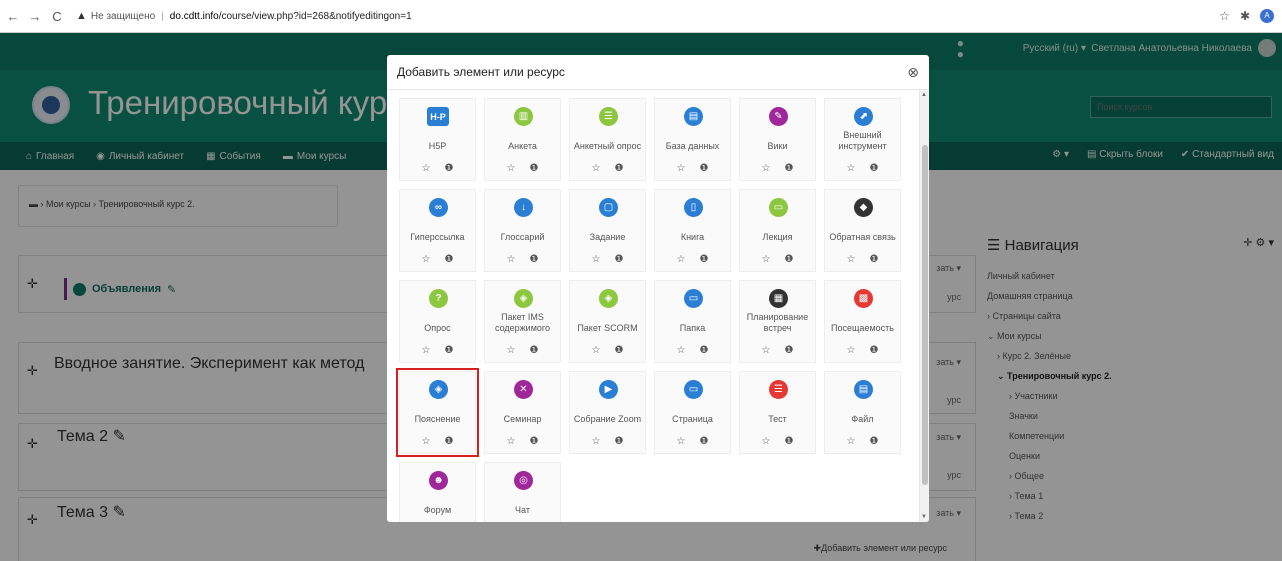  I want to click on activity-tile: ▭ Лекция ☆ ❶, so click(777, 230).